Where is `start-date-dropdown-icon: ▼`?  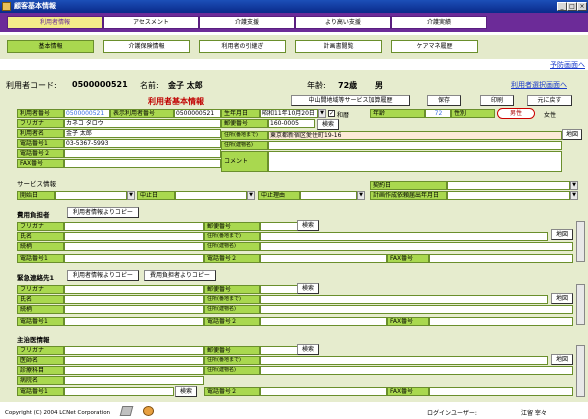
start-date-dropdown-icon: ▼ is located at coordinates (131, 195).